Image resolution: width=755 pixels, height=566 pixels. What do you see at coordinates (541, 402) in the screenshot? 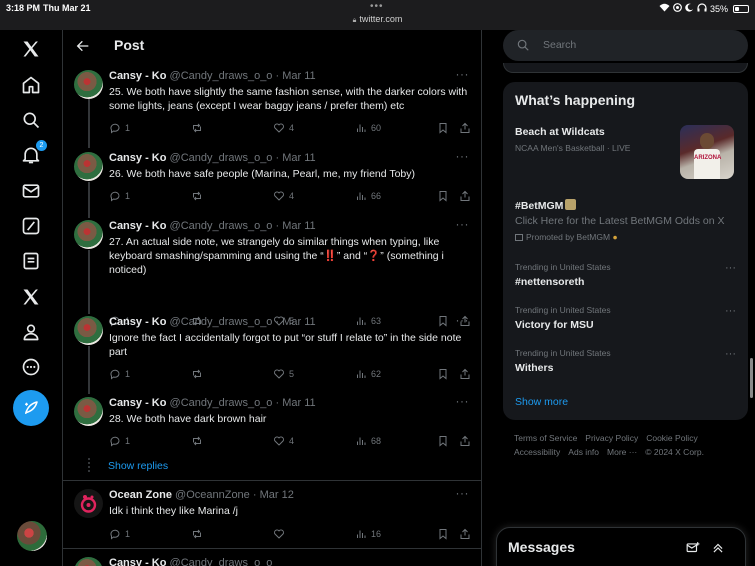
I see `show-more-link: Show more` at bounding box center [541, 402].